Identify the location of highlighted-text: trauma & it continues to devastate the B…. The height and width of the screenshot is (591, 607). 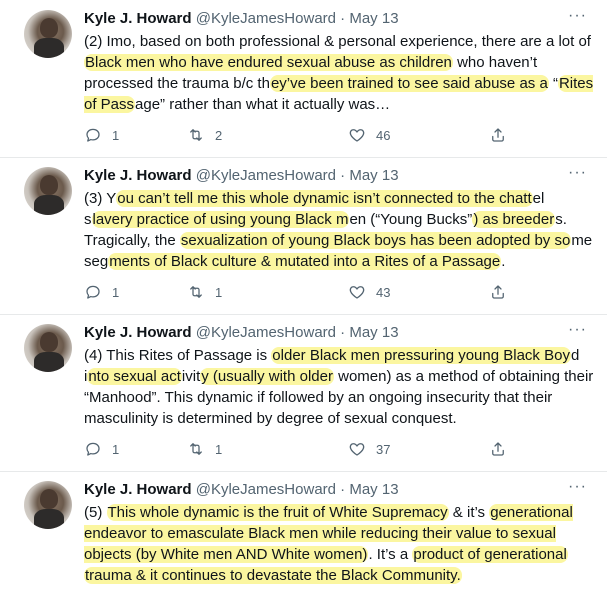
(273, 575).